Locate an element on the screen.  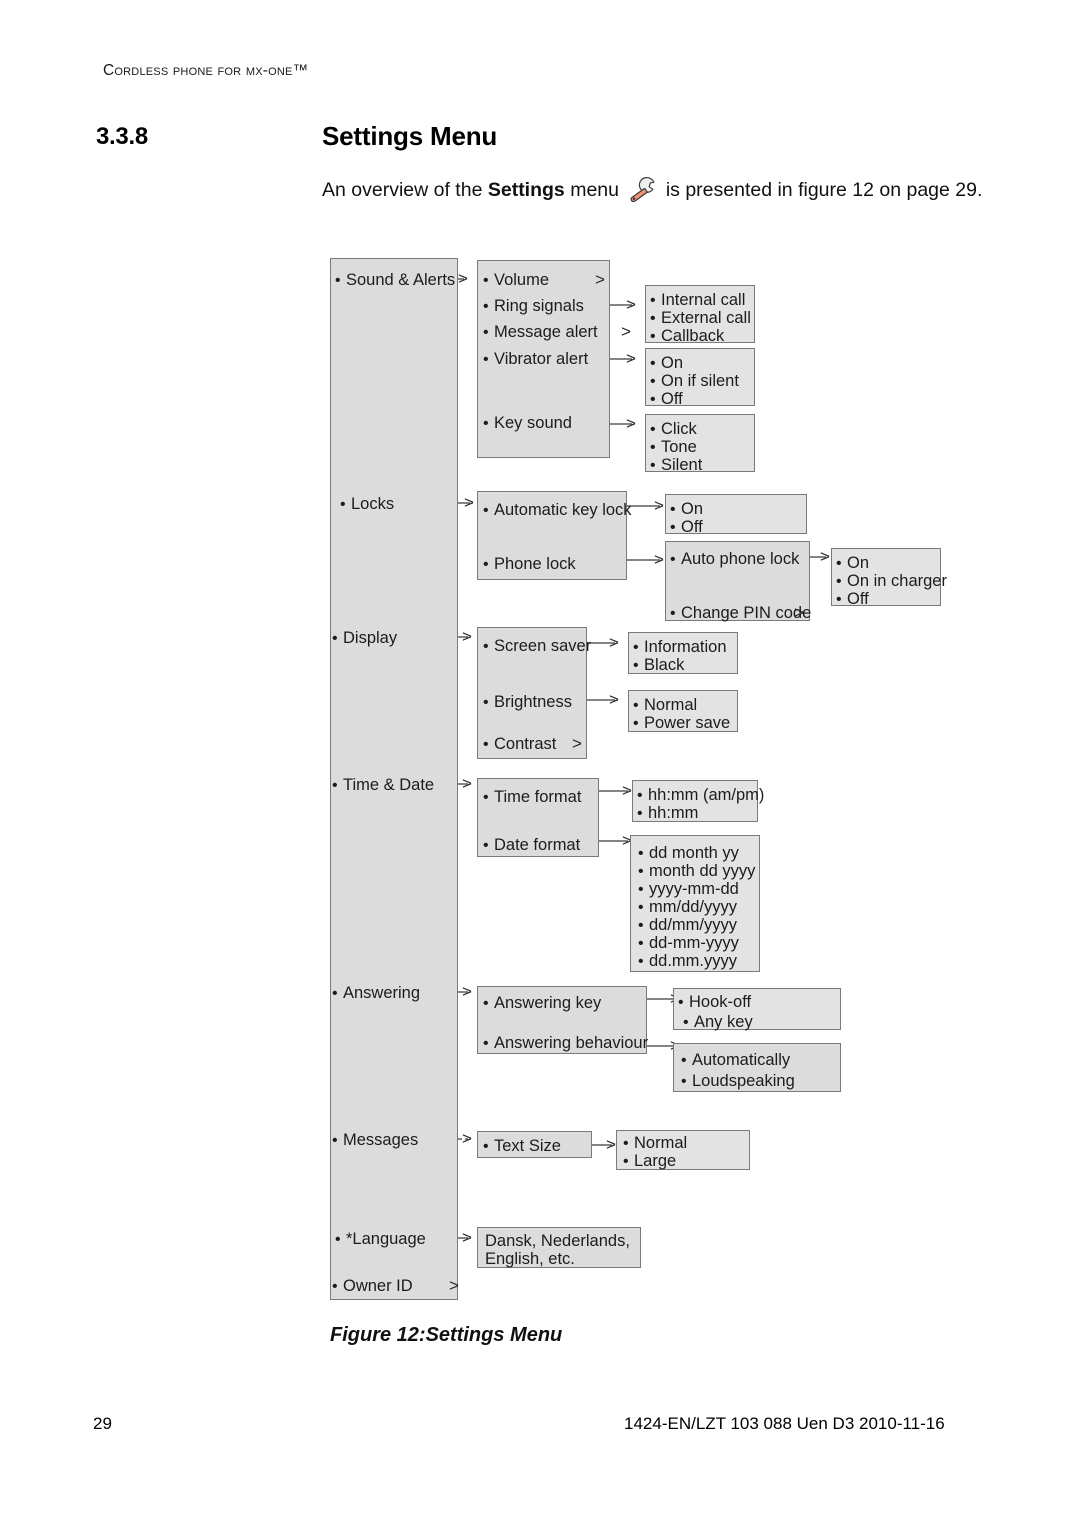
submenu-item-automatic-key-lock: Automatic key lock is located at coordinates (558, 510).